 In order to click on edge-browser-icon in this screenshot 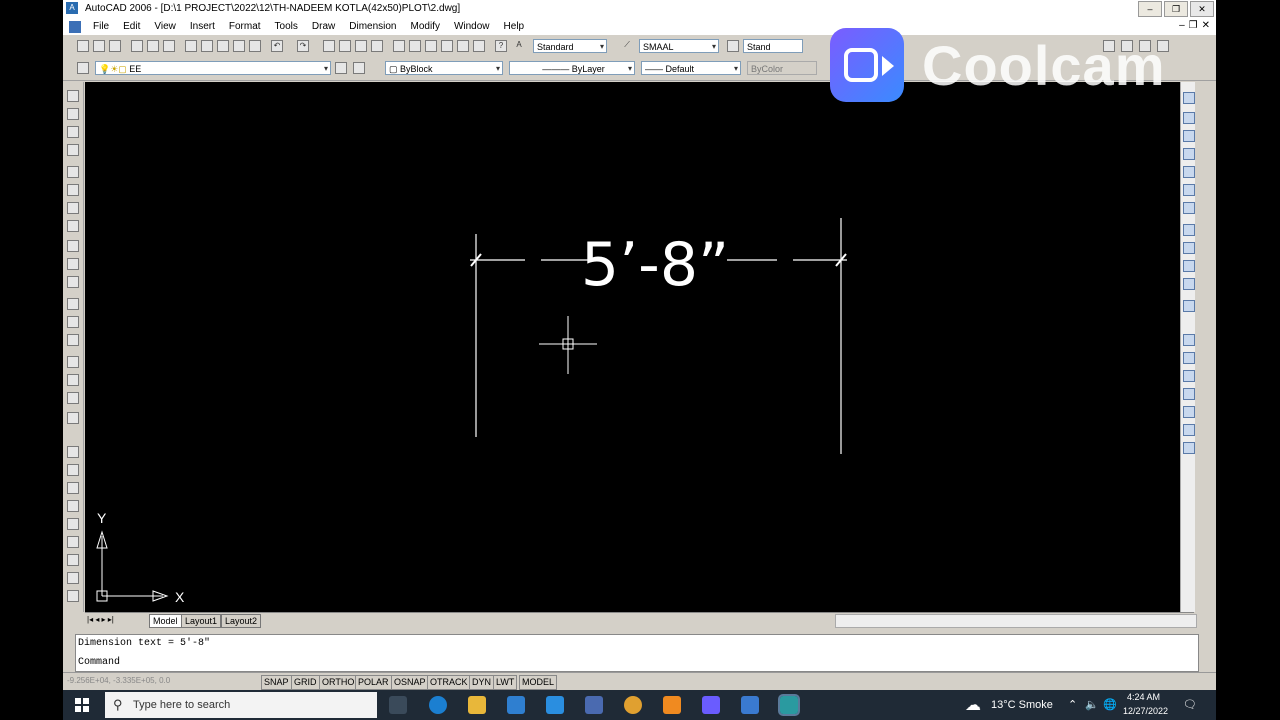, I will do `click(438, 705)`.